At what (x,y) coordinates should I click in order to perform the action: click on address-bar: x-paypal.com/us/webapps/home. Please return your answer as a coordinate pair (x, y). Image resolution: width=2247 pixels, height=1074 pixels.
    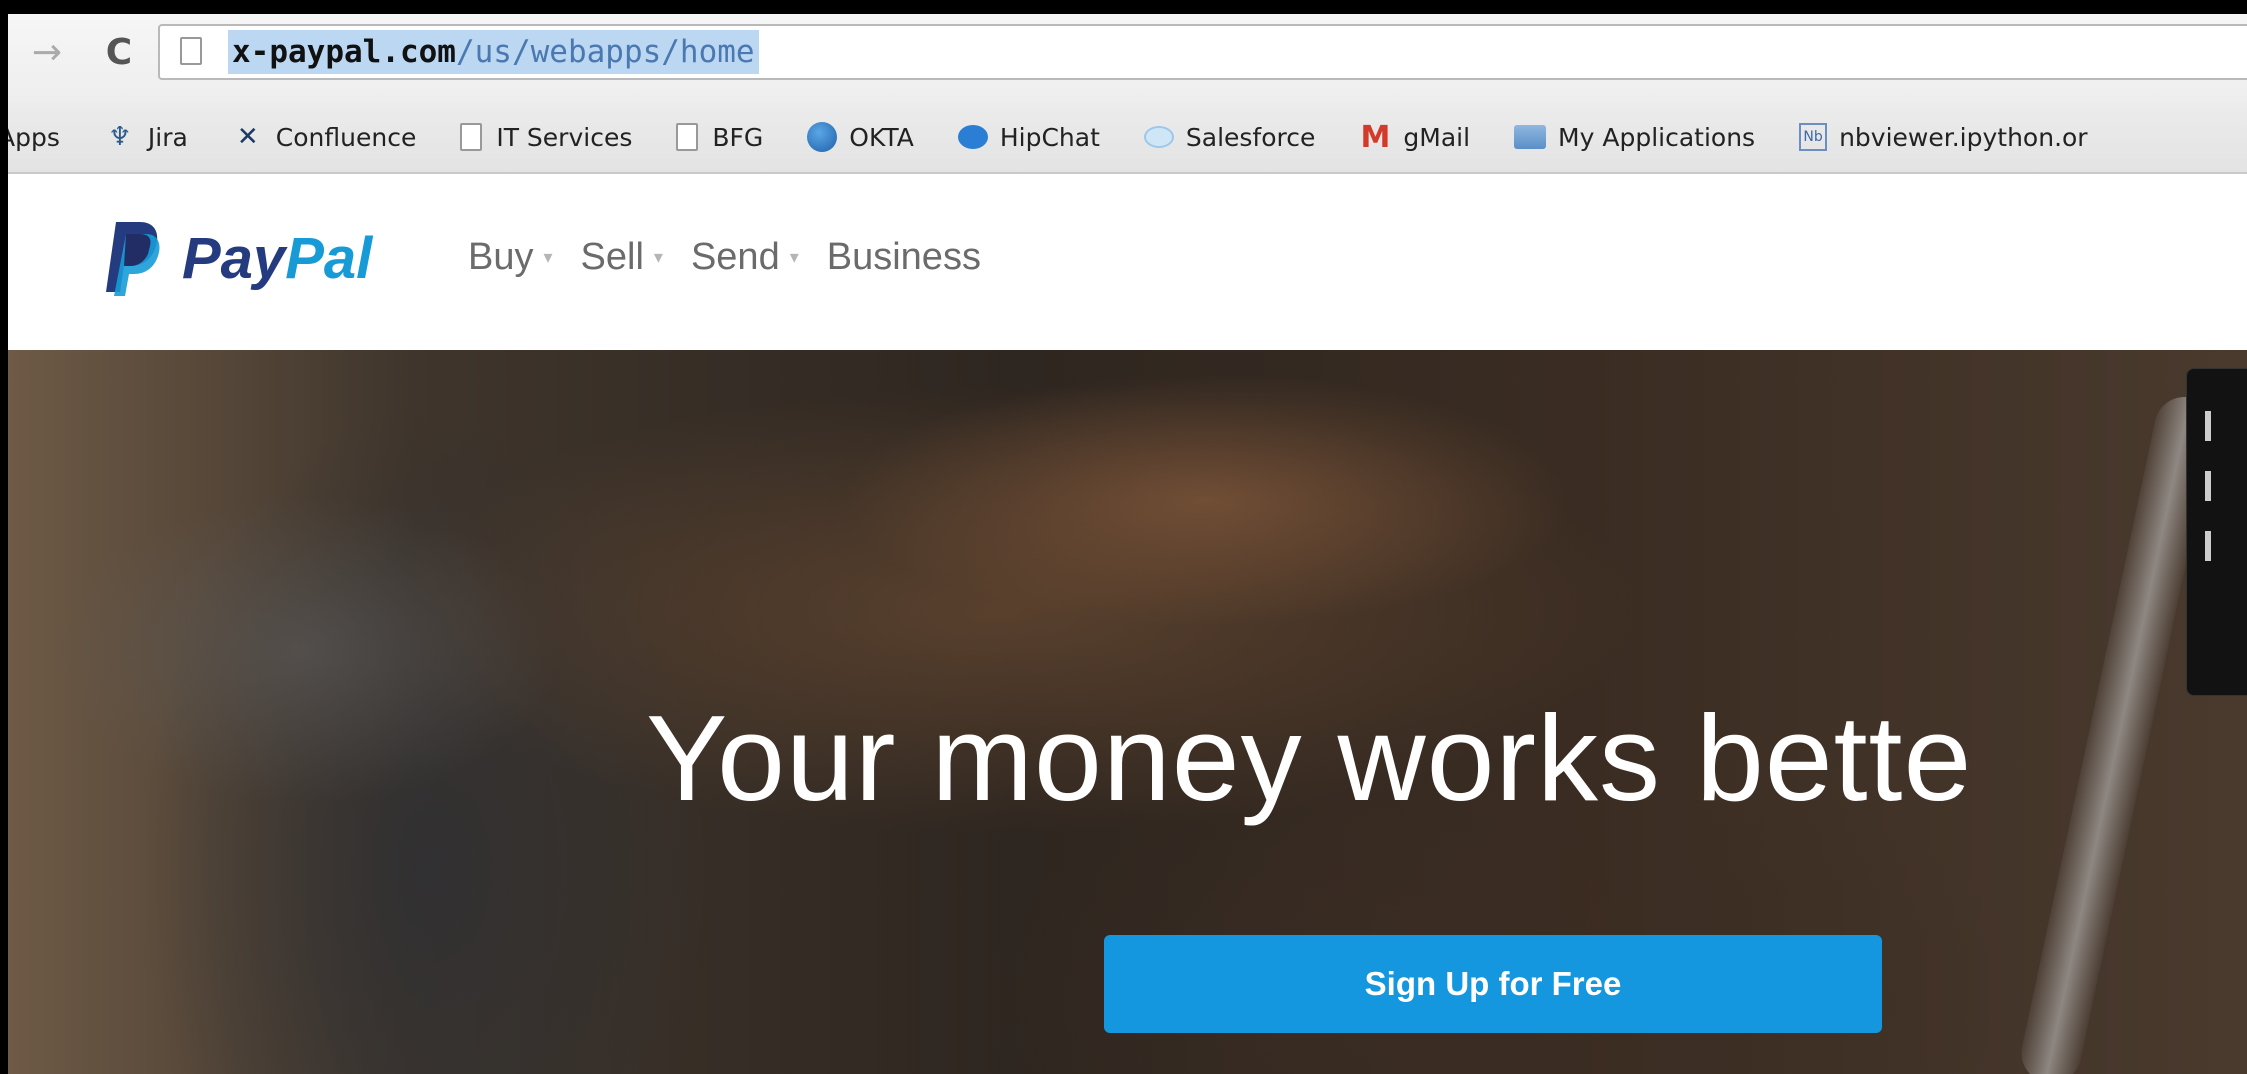
    Looking at the image, I should click on (1202, 52).